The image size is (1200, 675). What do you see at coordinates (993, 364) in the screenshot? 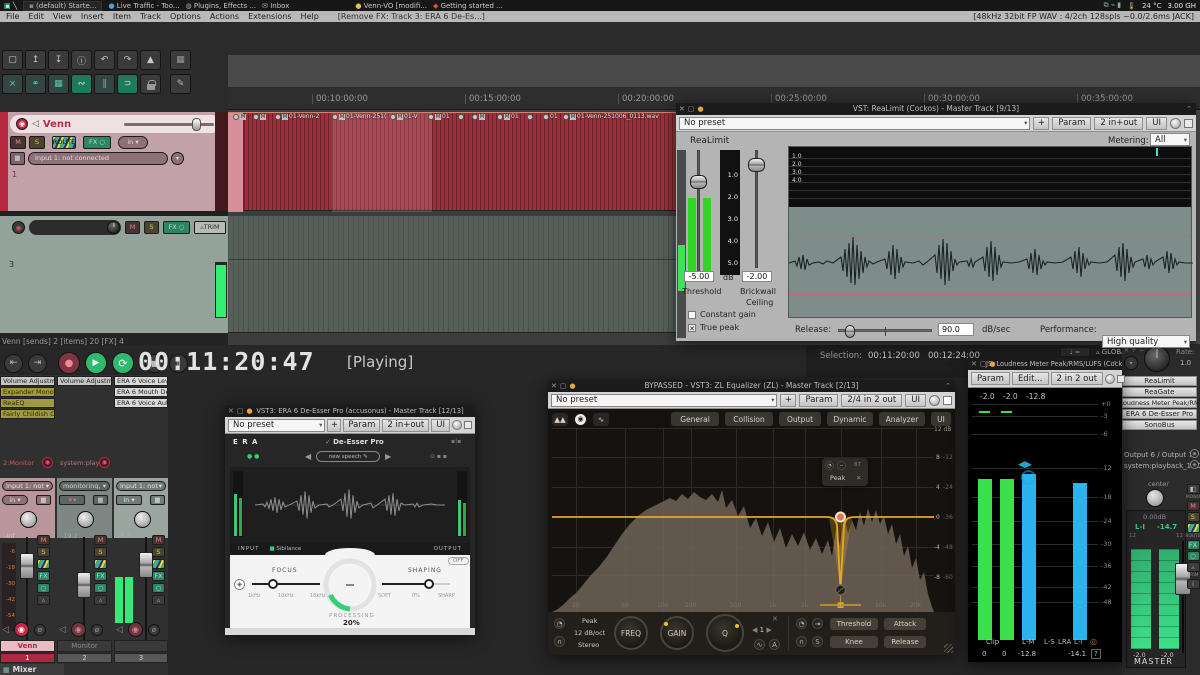
I see `pin-icon: ●` at bounding box center [993, 364].